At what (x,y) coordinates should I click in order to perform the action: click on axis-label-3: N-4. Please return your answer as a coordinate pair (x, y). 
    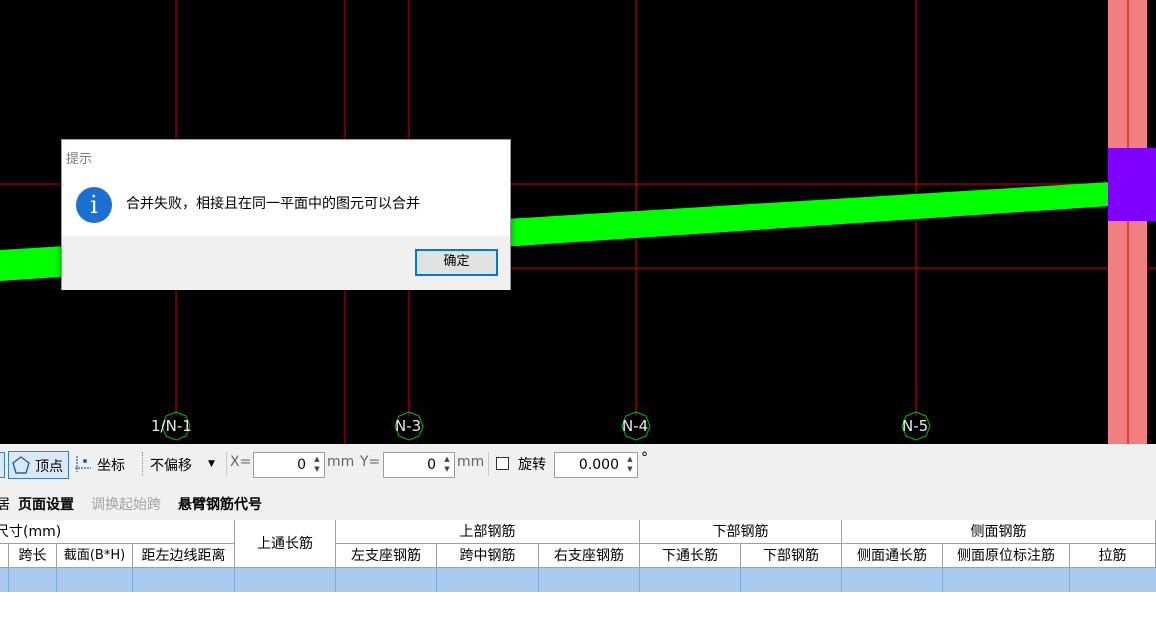
    Looking at the image, I should click on (635, 426).